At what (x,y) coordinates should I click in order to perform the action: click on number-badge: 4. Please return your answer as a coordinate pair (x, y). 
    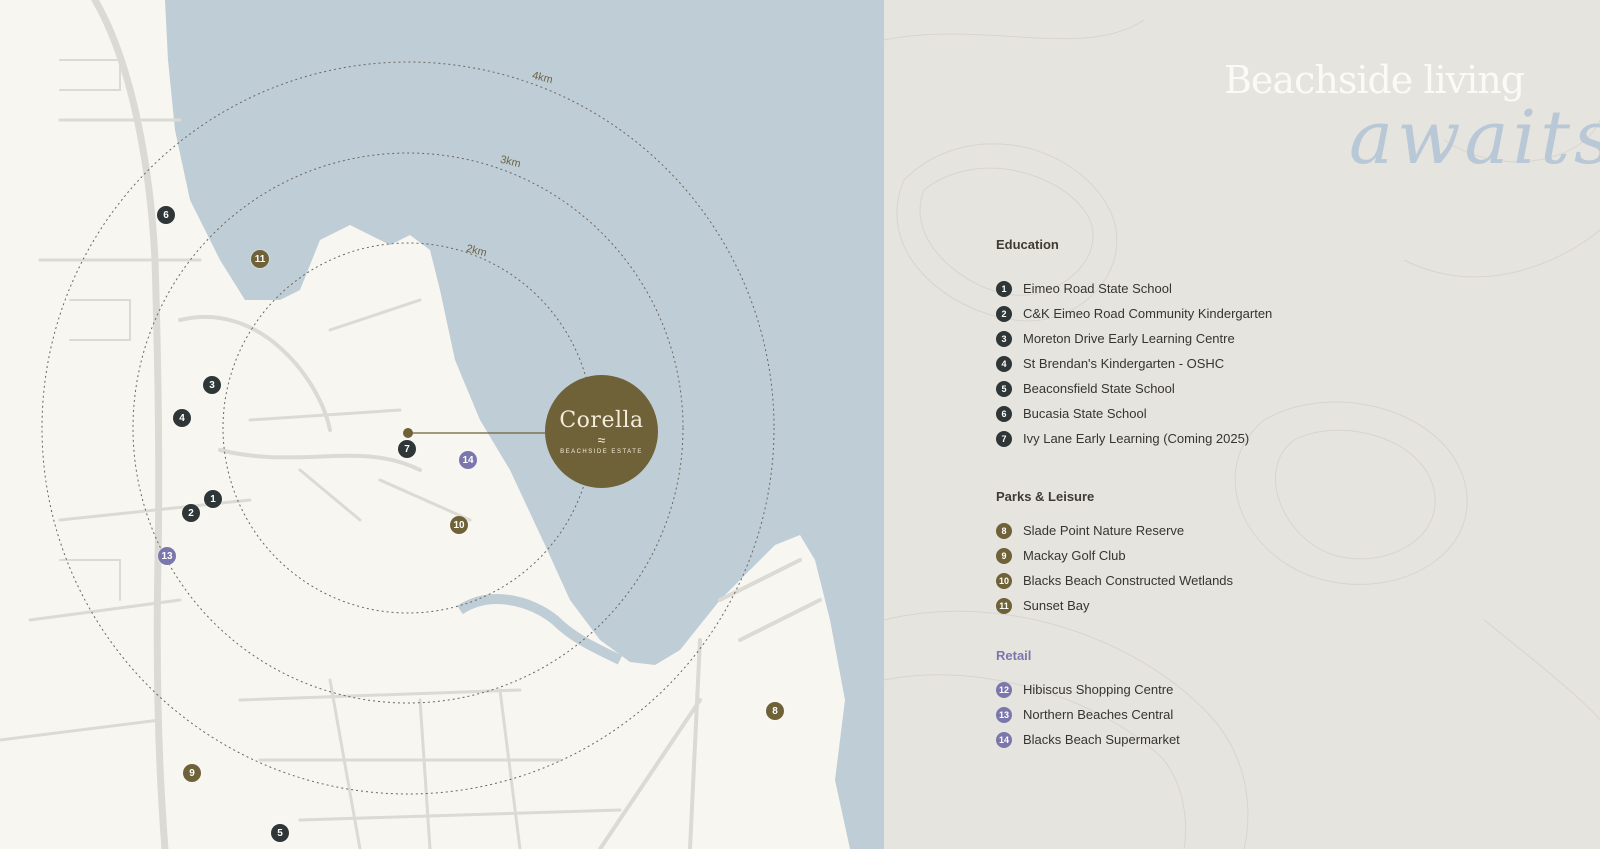
    Looking at the image, I should click on (1004, 363).